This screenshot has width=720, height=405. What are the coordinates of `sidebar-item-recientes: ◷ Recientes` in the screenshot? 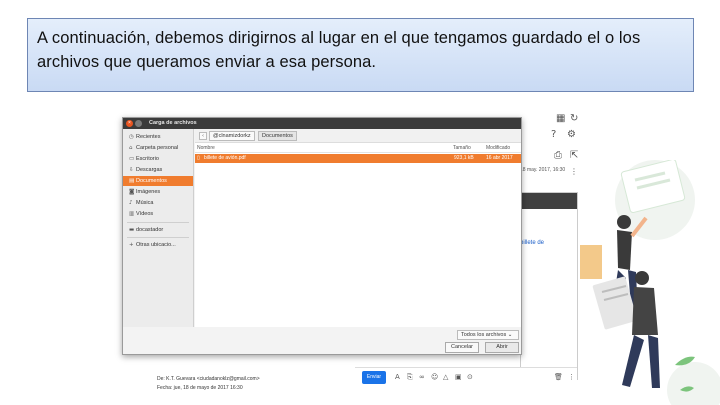 It's located at (158, 137).